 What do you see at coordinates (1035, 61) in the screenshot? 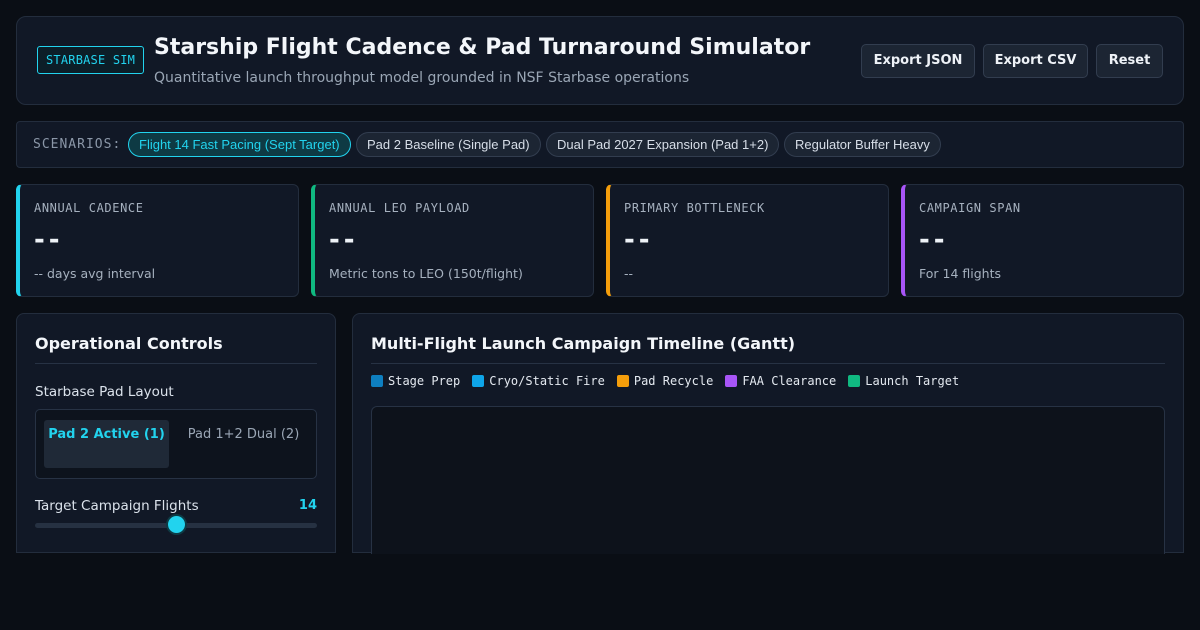
I see `export-csv-button: Export CSV` at bounding box center [1035, 61].